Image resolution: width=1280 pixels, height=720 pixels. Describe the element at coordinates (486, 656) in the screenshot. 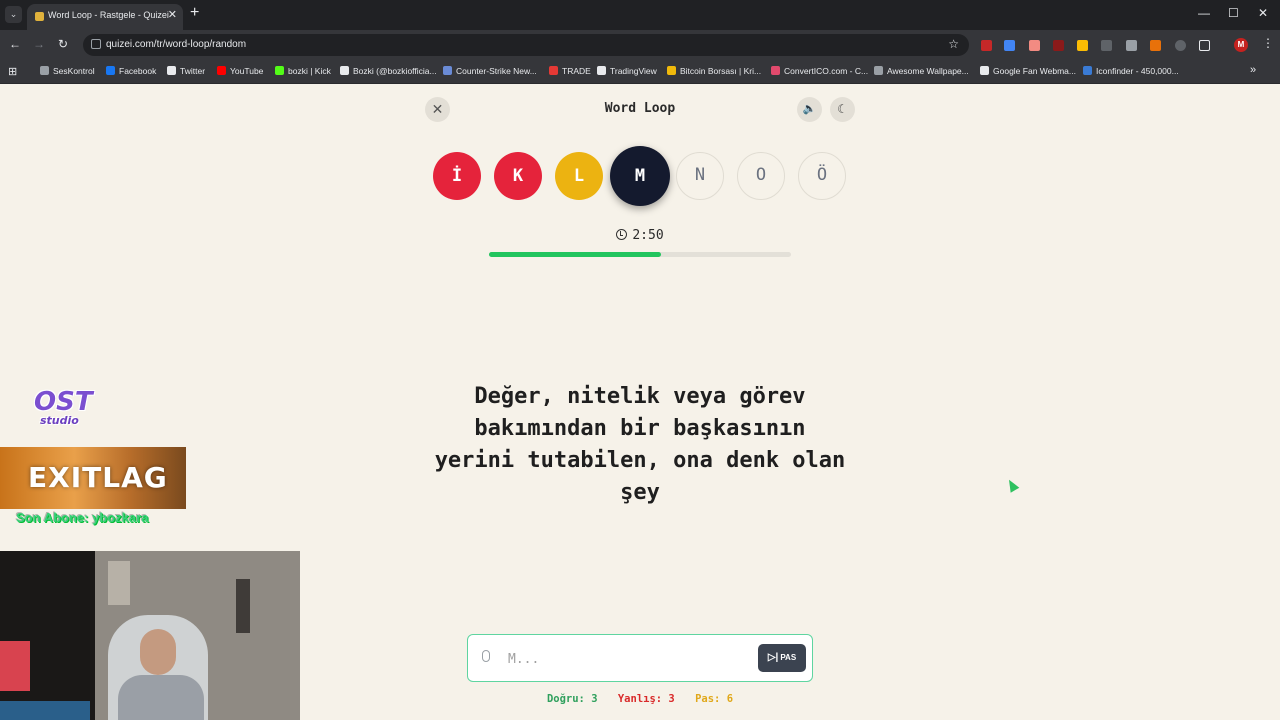

I see `microphone-icon` at that location.